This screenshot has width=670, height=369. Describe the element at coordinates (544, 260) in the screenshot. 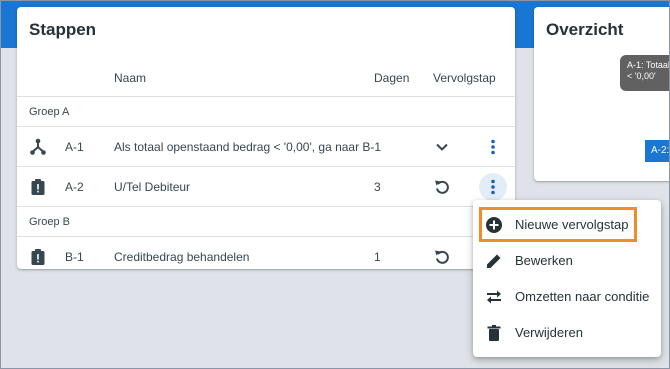

I see `menu-item-label: Bewerken` at that location.